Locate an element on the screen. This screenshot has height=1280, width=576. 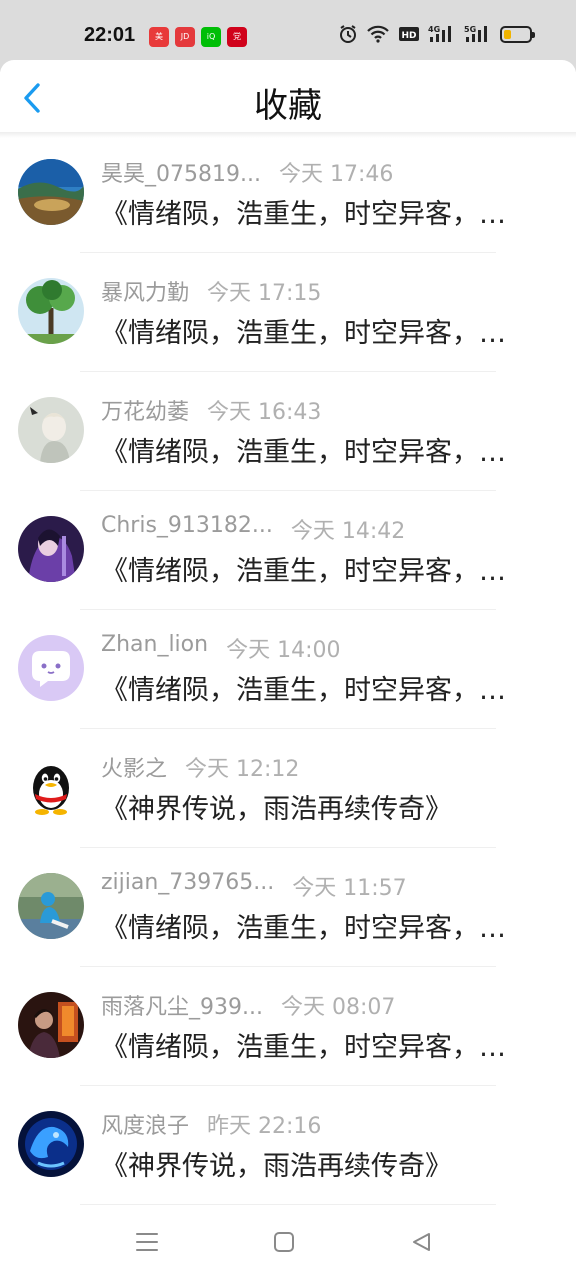
back-triangle-icon is located at coordinates (421, 1244).